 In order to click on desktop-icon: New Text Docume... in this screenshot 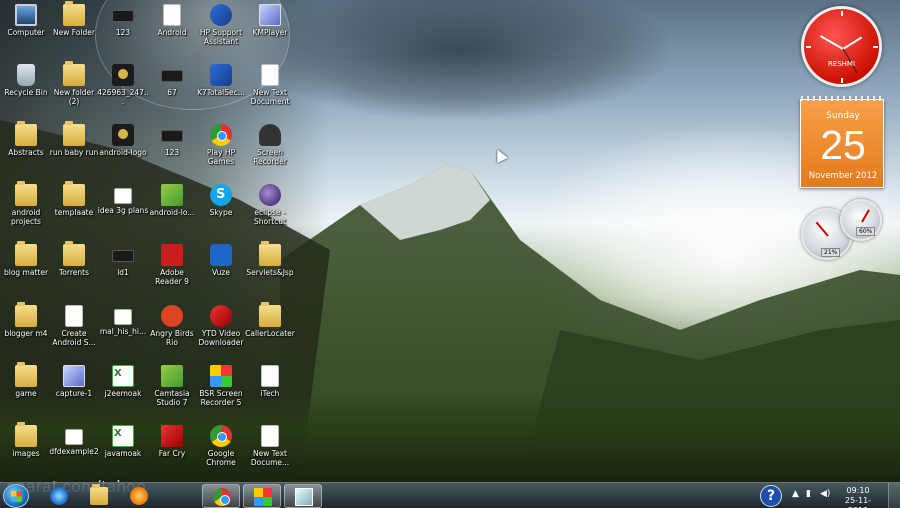, I will do `click(270, 446)`.